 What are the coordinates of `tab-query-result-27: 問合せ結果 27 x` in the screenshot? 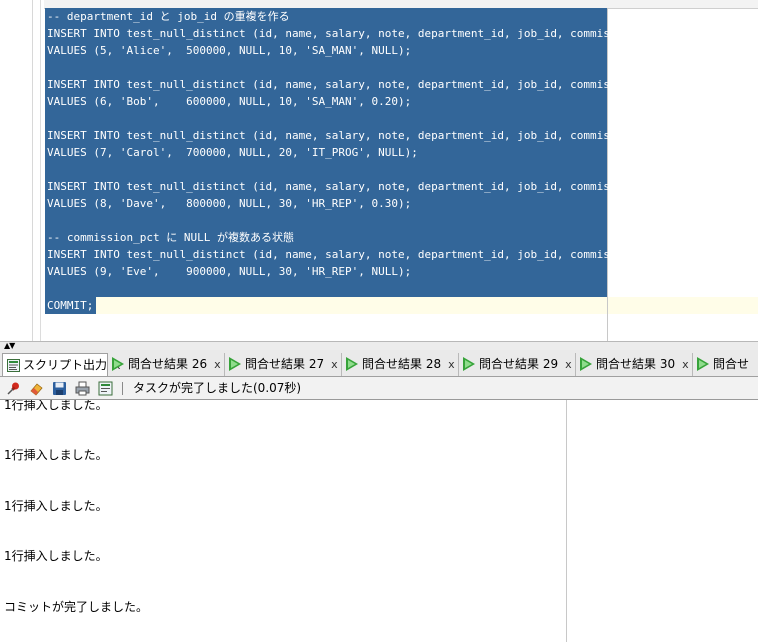 It's located at (283, 364).